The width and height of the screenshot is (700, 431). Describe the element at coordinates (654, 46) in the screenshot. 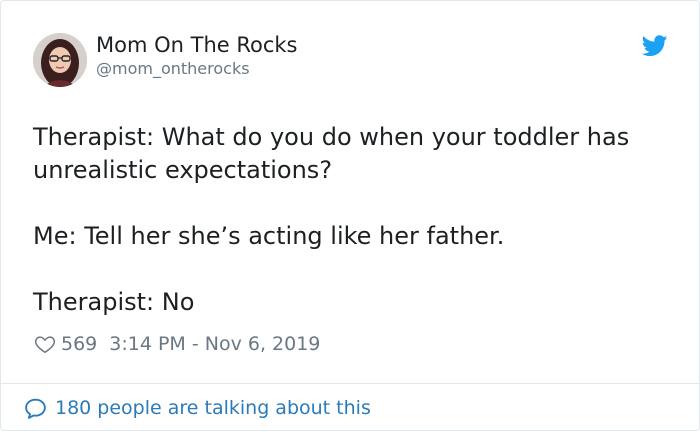

I see `twitter-bird-icon` at that location.